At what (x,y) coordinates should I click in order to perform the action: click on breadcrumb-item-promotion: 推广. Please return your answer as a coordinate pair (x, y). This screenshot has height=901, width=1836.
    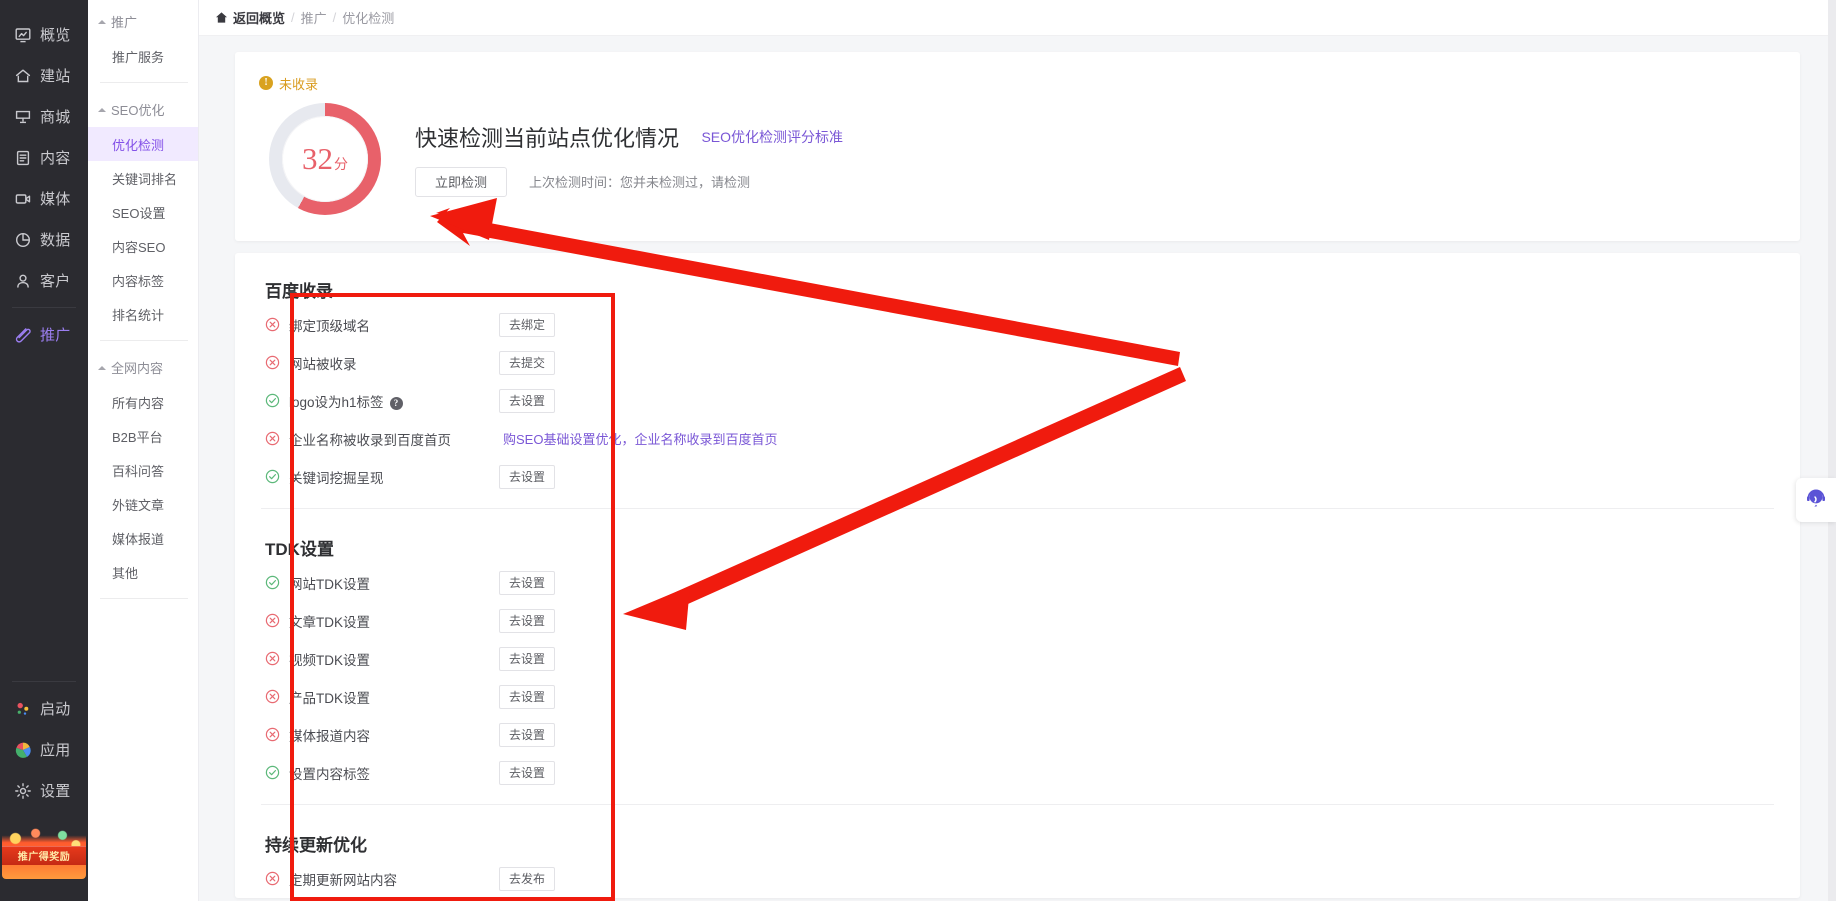
    Looking at the image, I should click on (314, 17).